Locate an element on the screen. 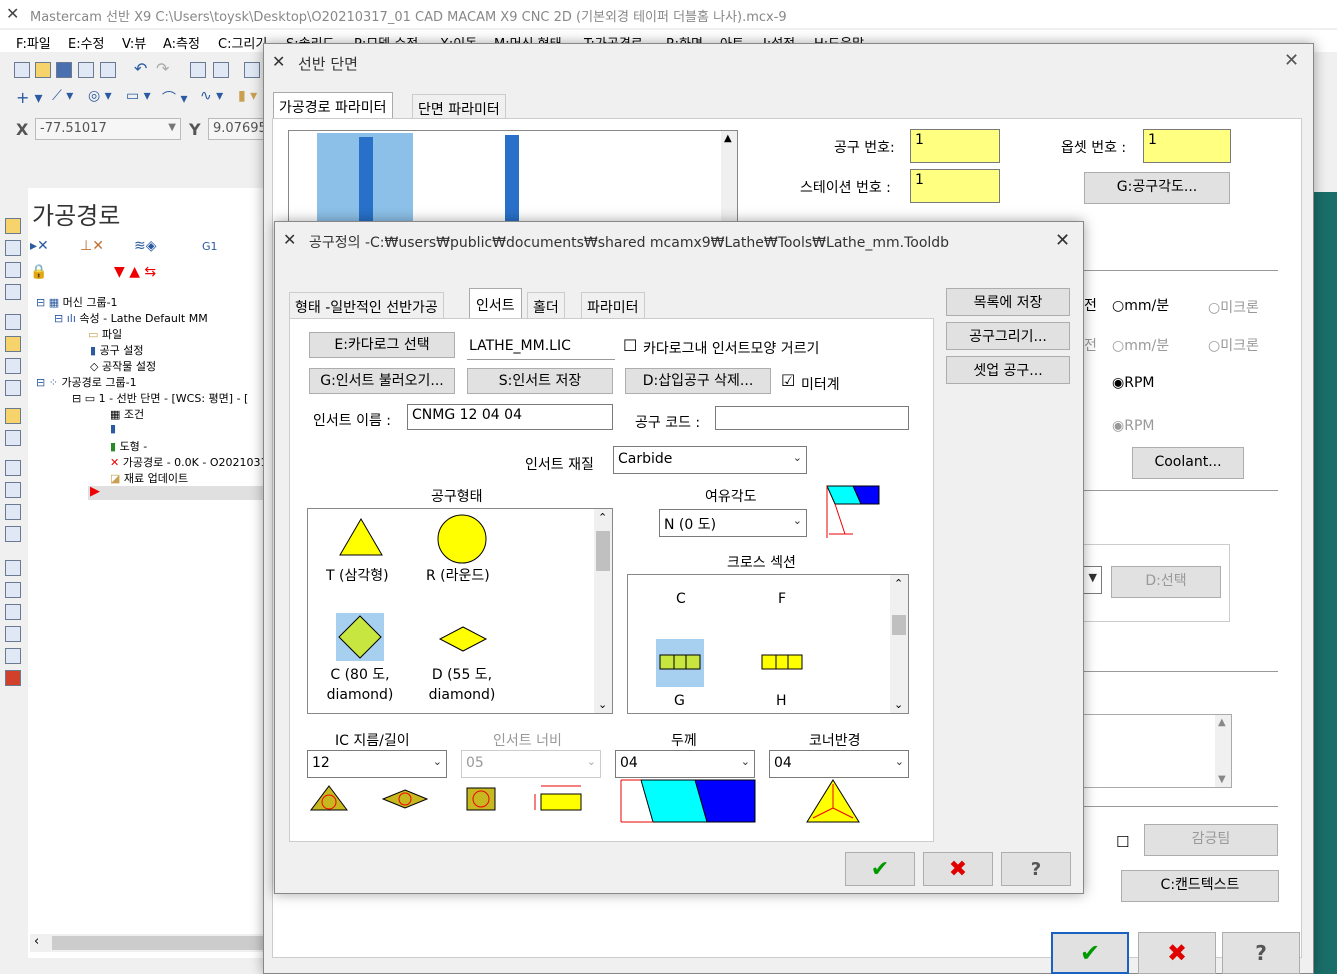 This screenshot has width=1337, height=974. redo-icon: ↷ is located at coordinates (164, 69).